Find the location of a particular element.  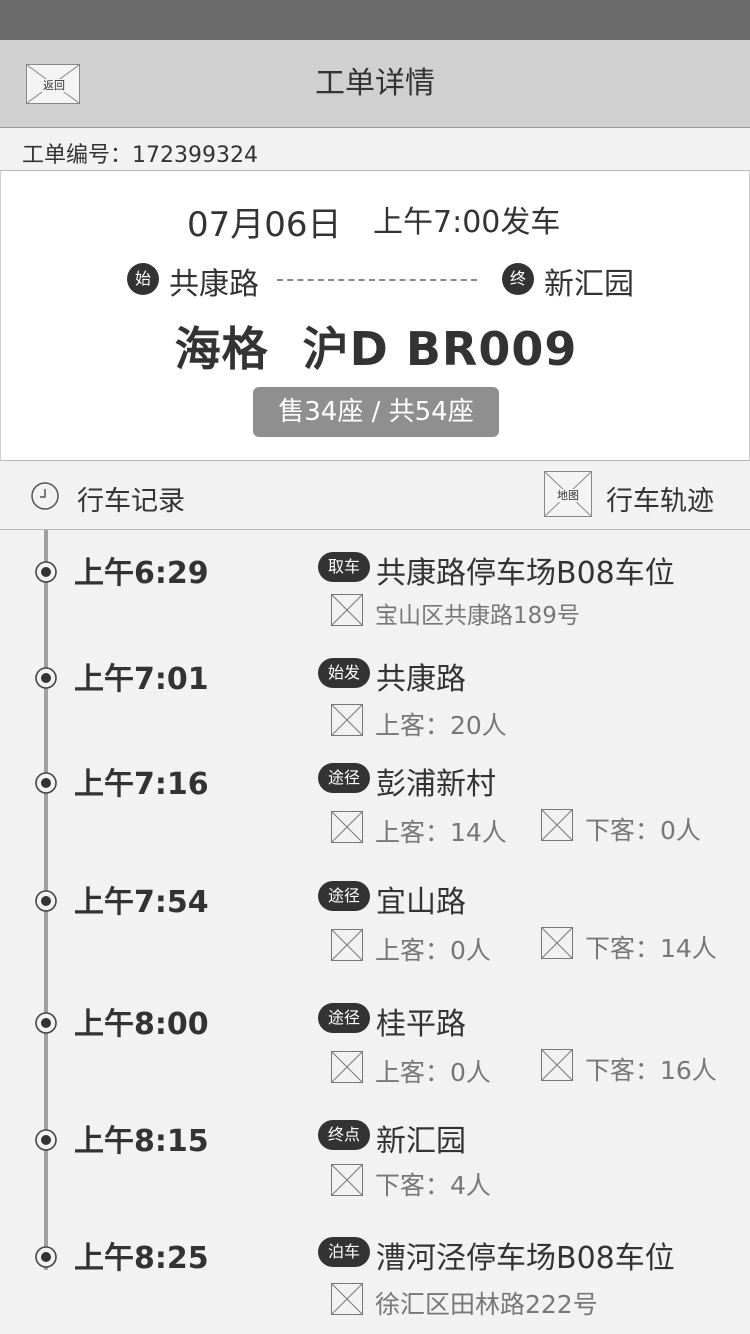

stop-time: 上午7:01 is located at coordinates (141, 679).